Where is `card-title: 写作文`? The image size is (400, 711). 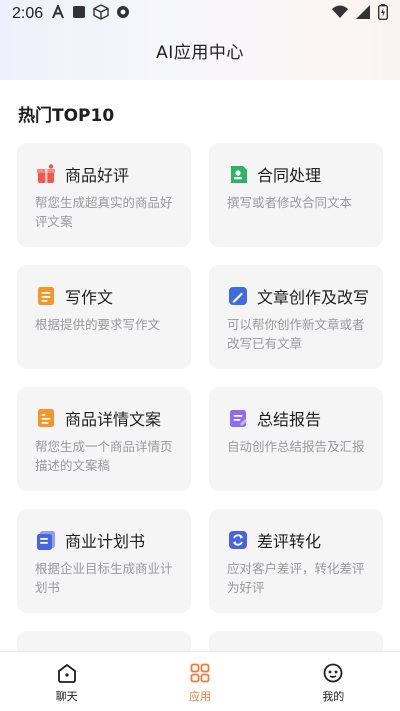 card-title: 写作文 is located at coordinates (89, 297).